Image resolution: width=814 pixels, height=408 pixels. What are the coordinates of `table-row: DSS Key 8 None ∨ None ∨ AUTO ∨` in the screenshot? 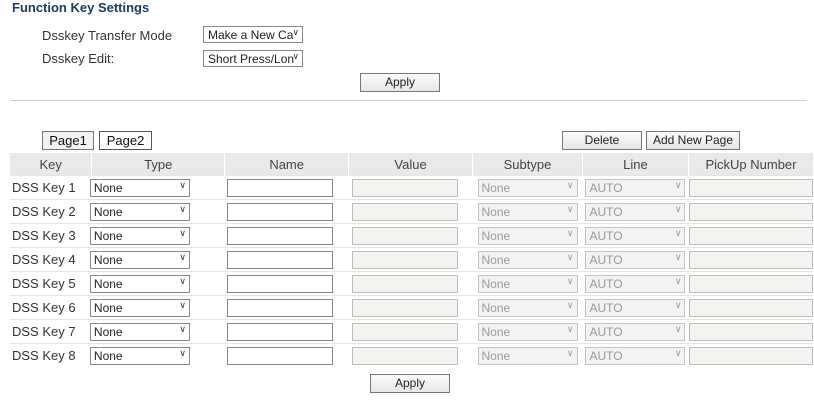 It's located at (412, 355).